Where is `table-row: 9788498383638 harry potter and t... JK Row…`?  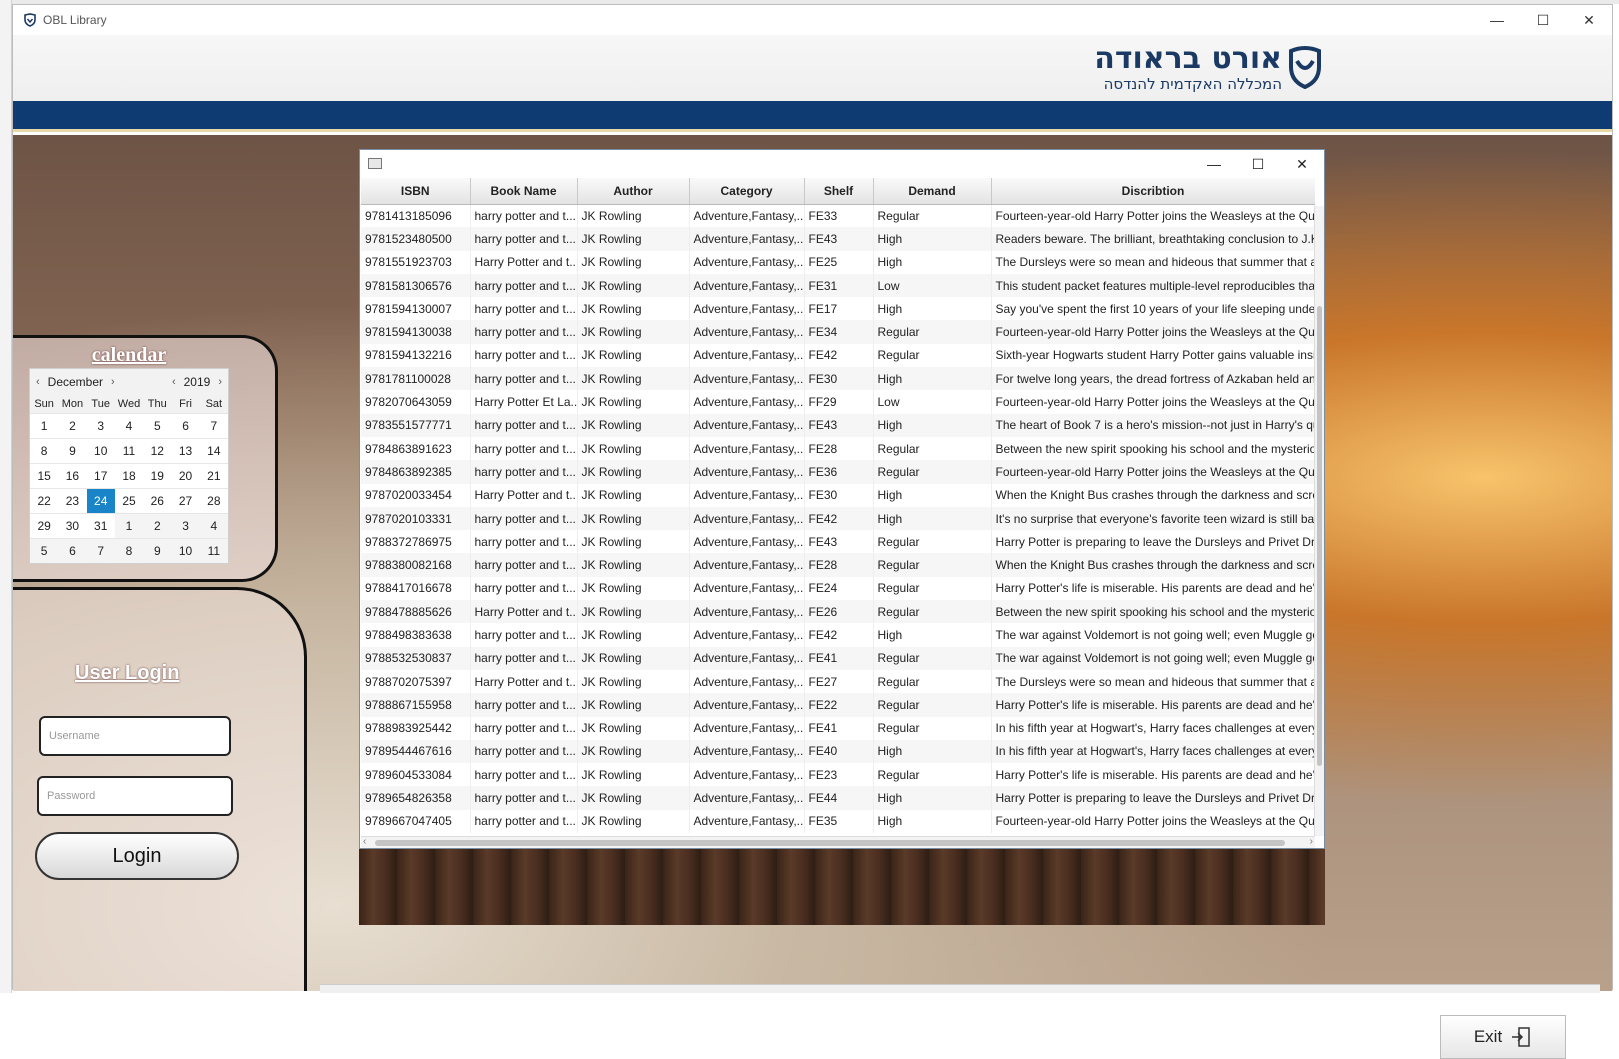 table-row: 9788498383638 harry potter and t... JK Row… is located at coordinates (838, 635).